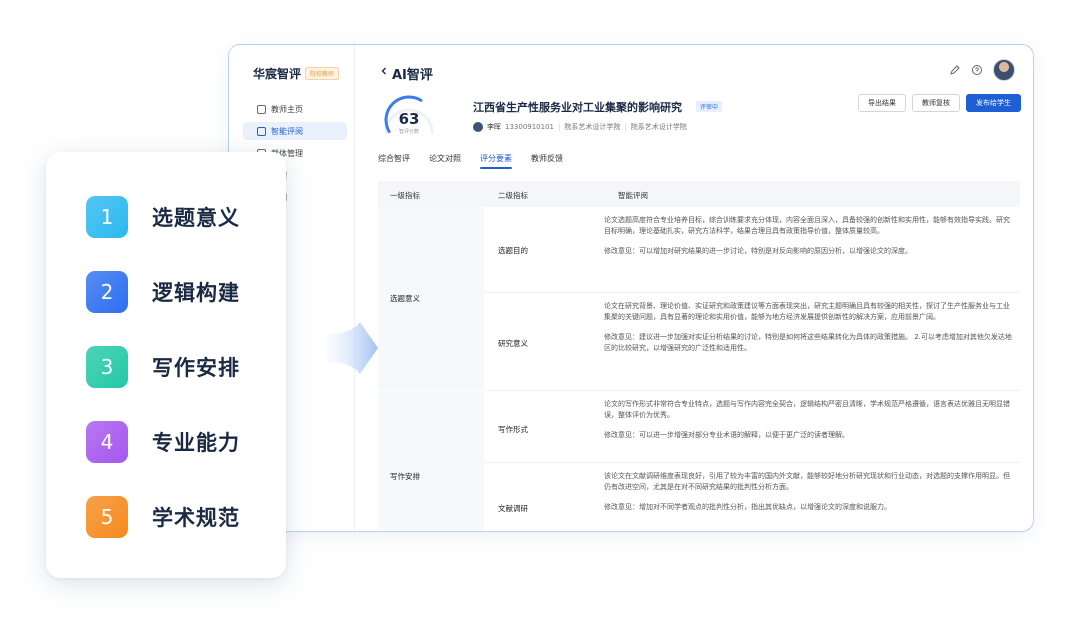 The image size is (1080, 624). What do you see at coordinates (107, 367) in the screenshot?
I see `number-badge: 3` at bounding box center [107, 367].